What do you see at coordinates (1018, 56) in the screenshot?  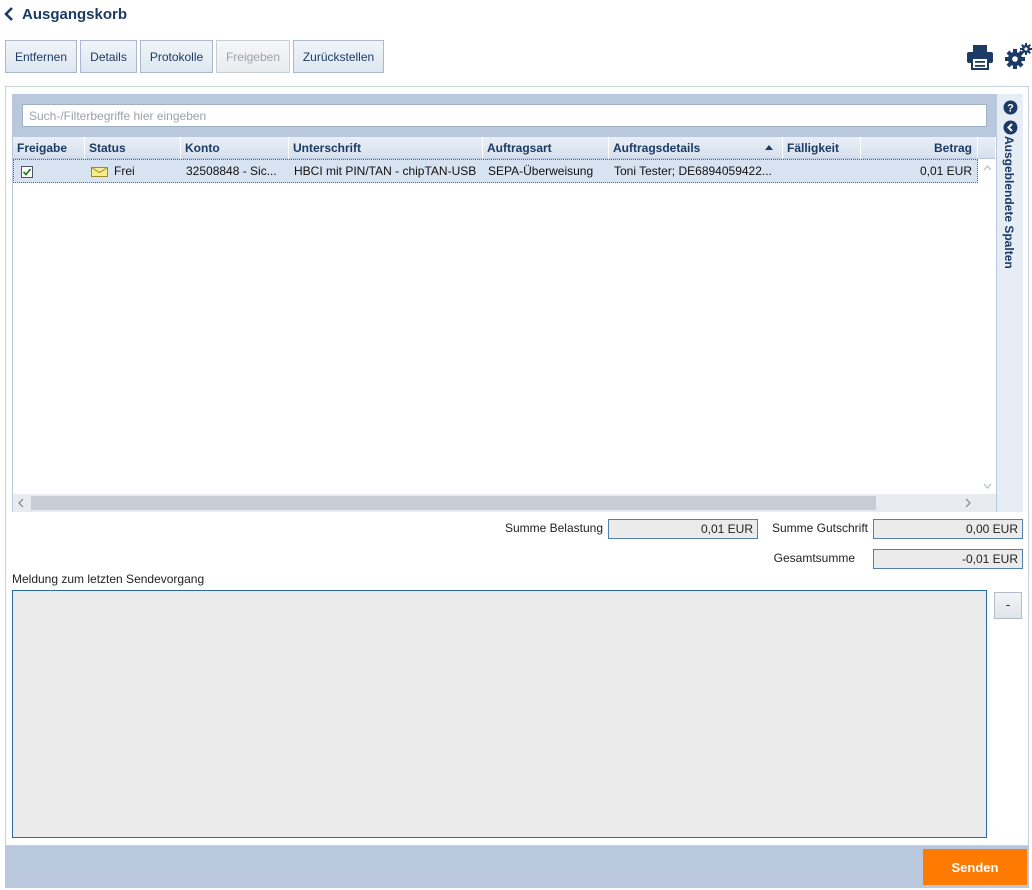 I see `gear-icon` at bounding box center [1018, 56].